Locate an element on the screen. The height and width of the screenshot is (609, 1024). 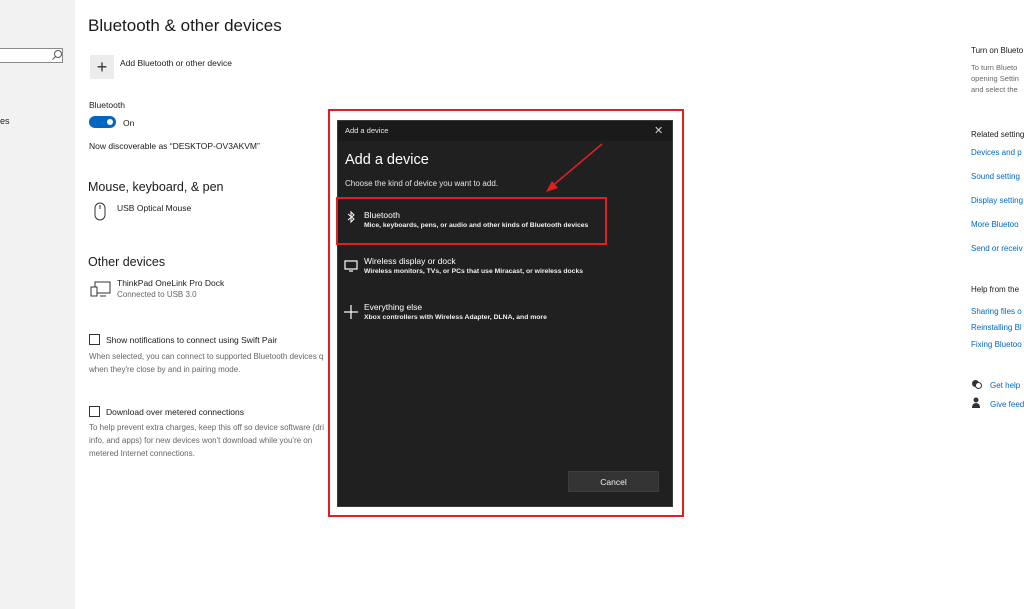
bluetooth-icon is located at coordinates (351, 217).